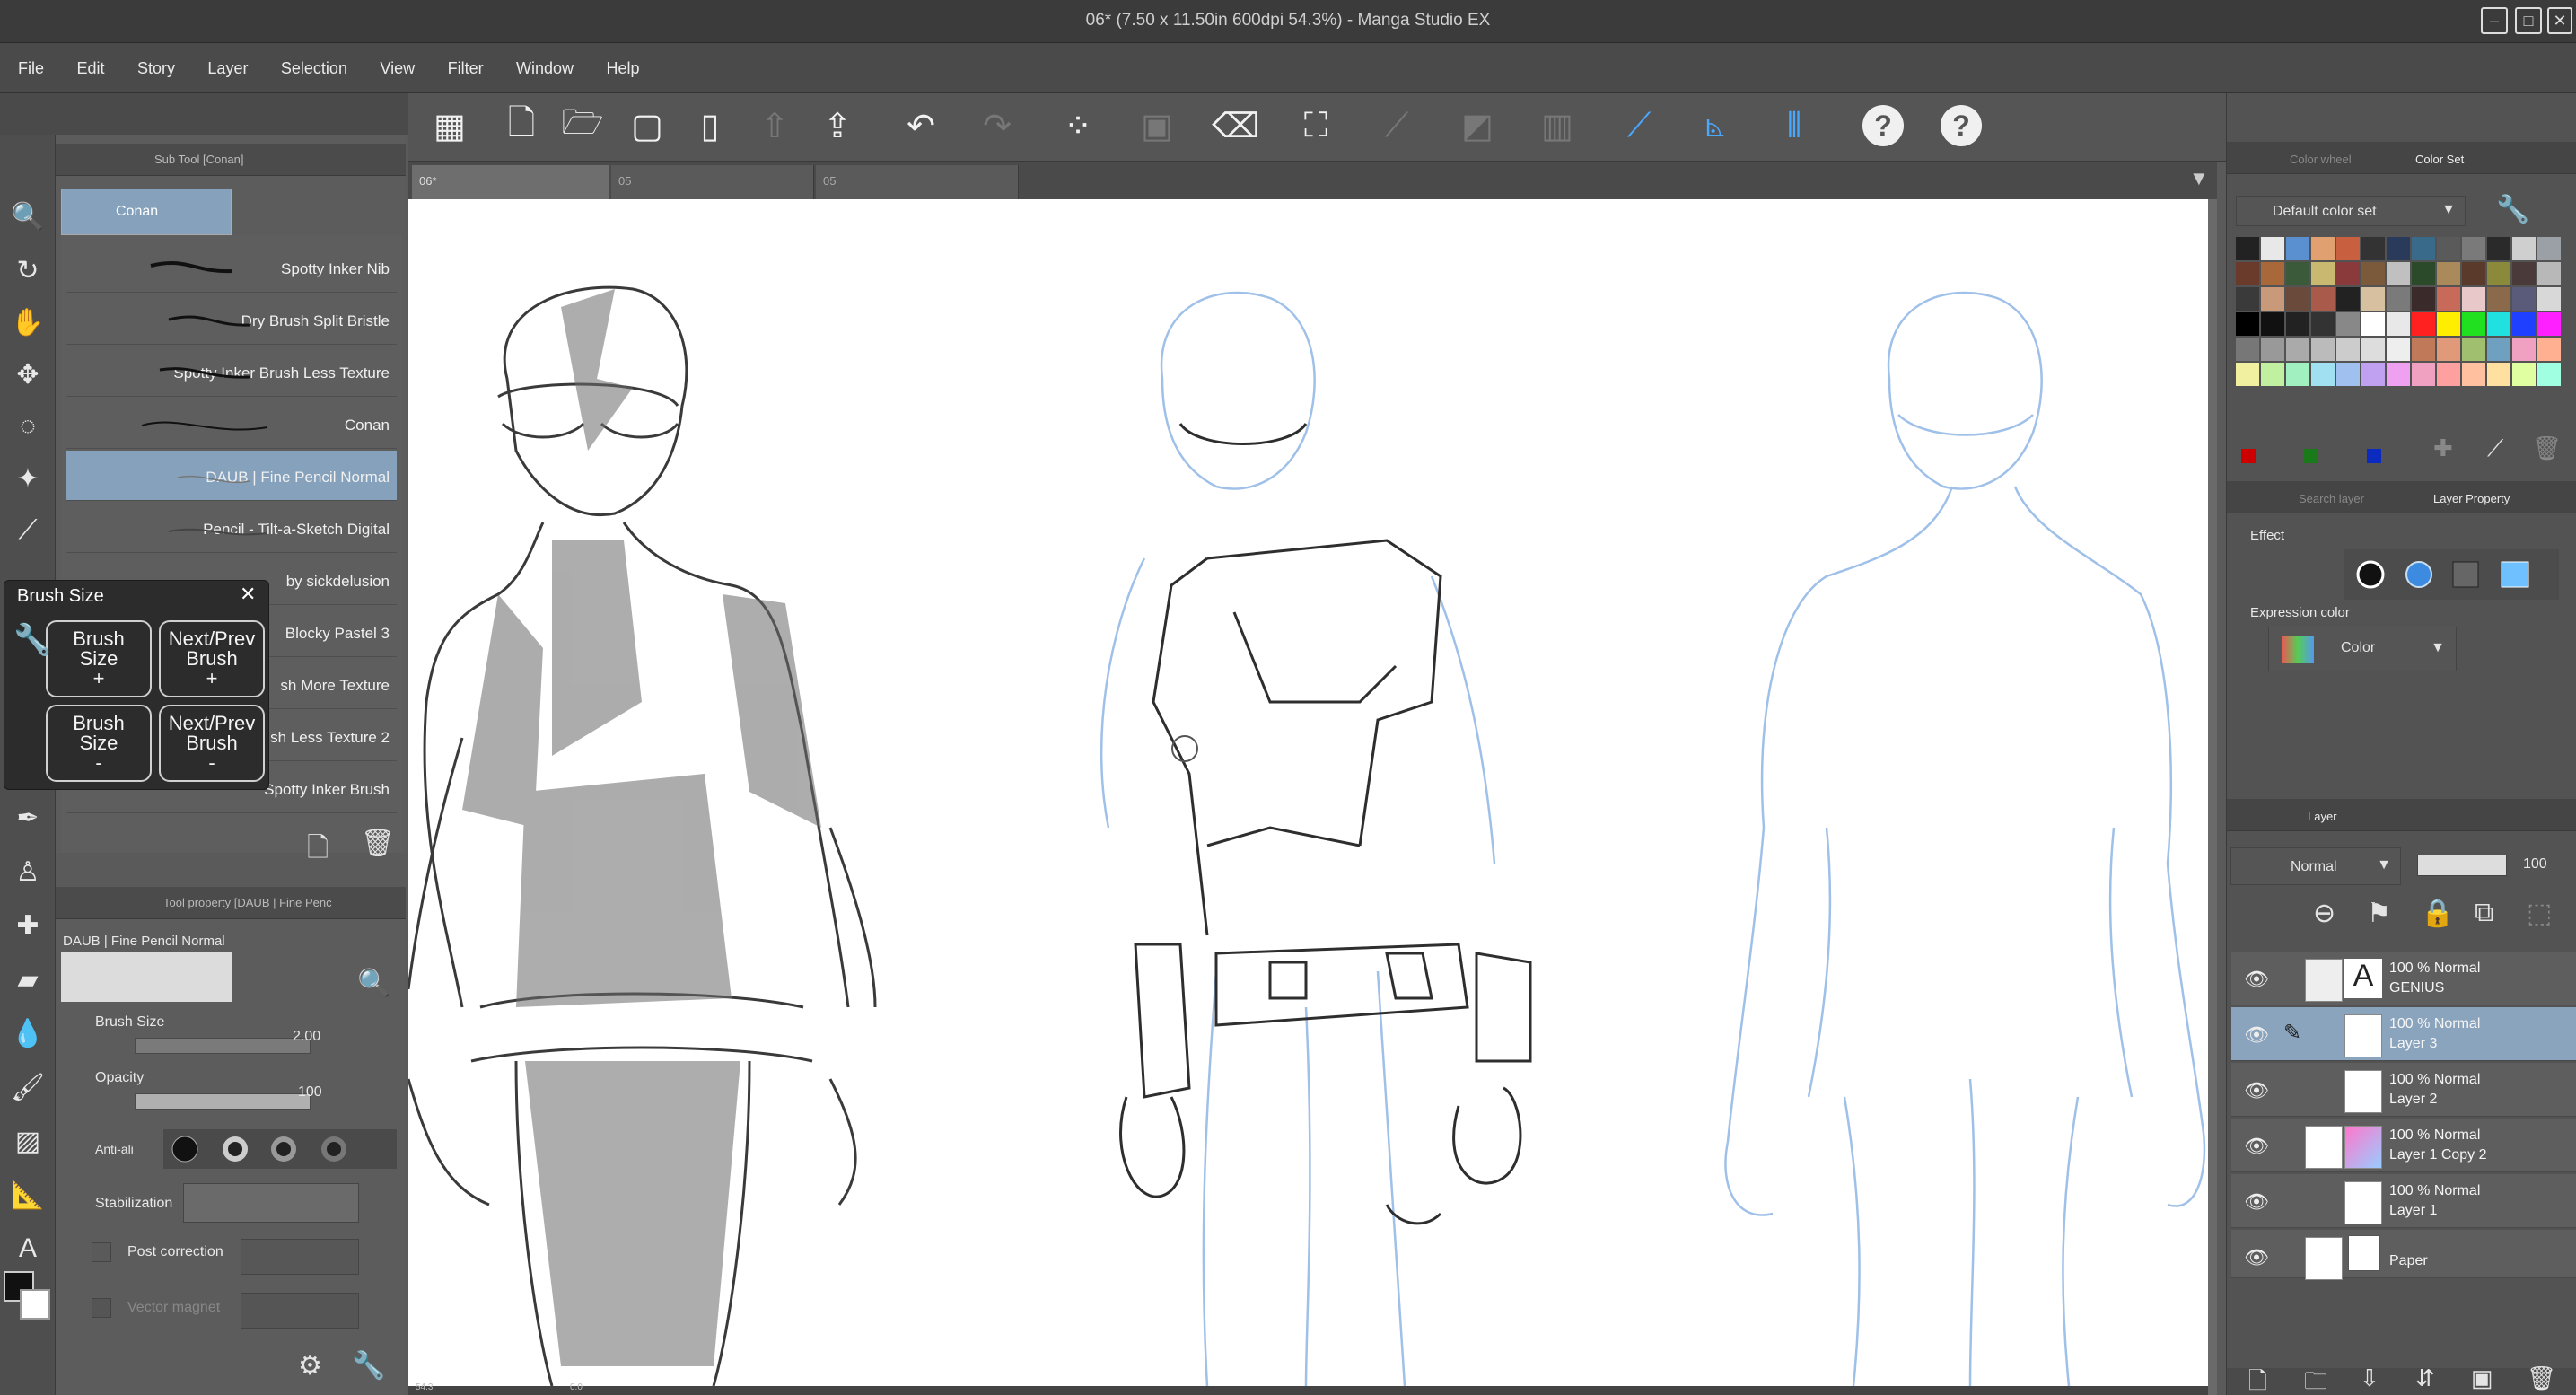  What do you see at coordinates (300, 1257) in the screenshot?
I see `post-correction-control` at bounding box center [300, 1257].